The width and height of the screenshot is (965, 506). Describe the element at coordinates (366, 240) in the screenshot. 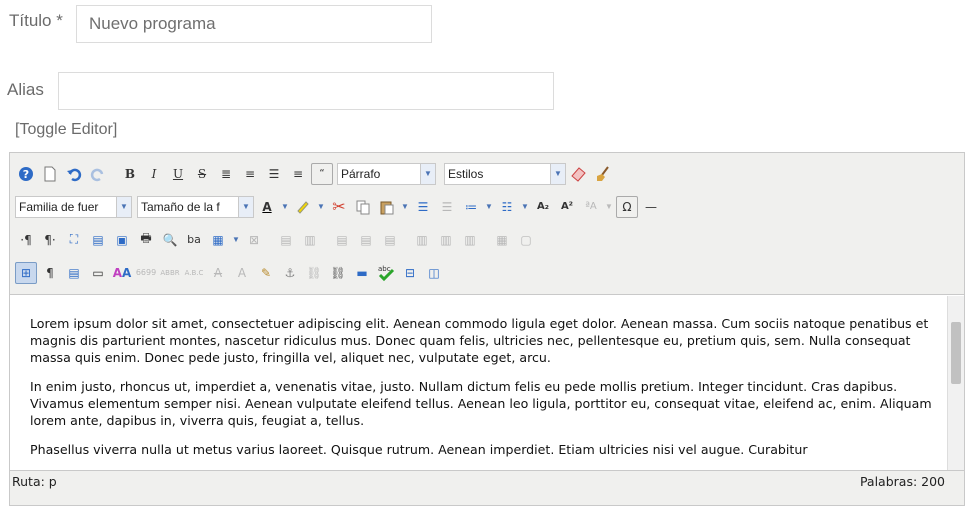

I see `insert-row-after-icon: ▤` at that location.